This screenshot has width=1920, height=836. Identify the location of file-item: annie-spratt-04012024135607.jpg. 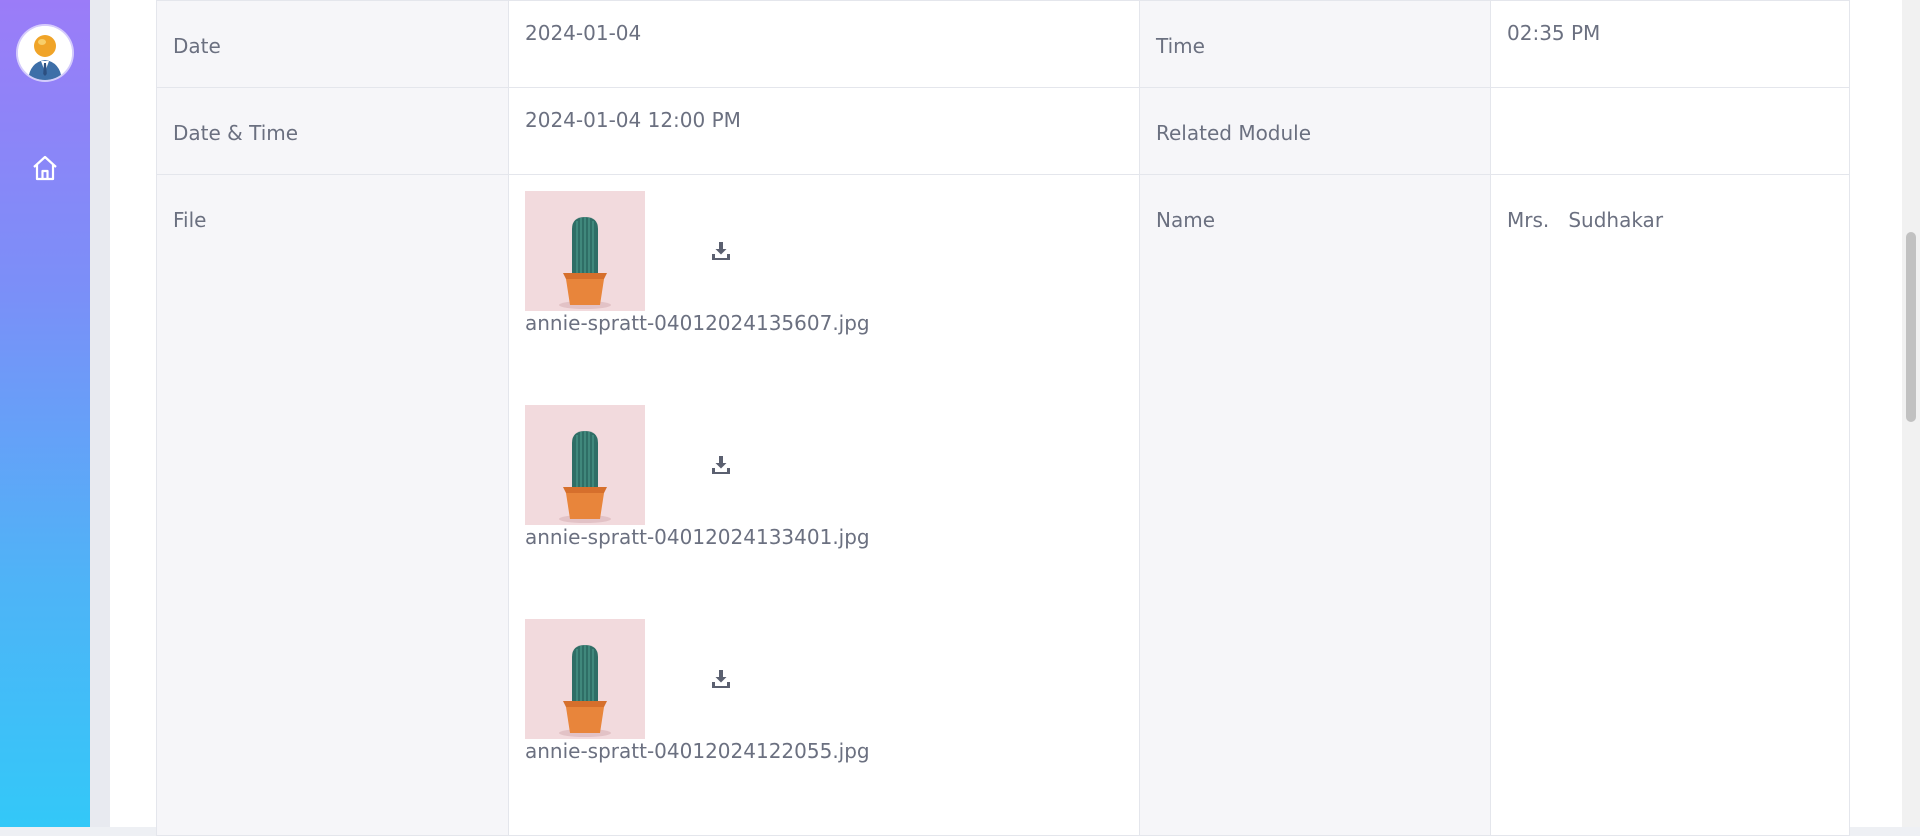
(824, 282).